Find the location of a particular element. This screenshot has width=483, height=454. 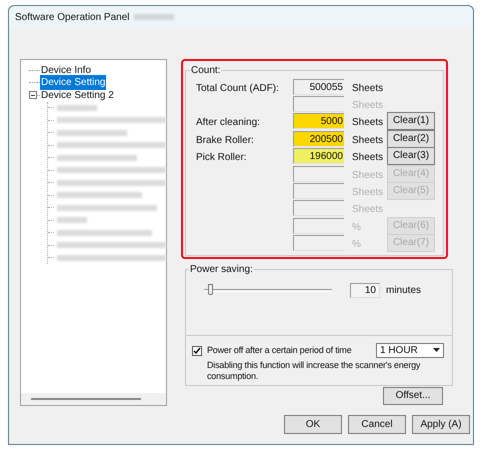

group-title: Count: is located at coordinates (206, 71).